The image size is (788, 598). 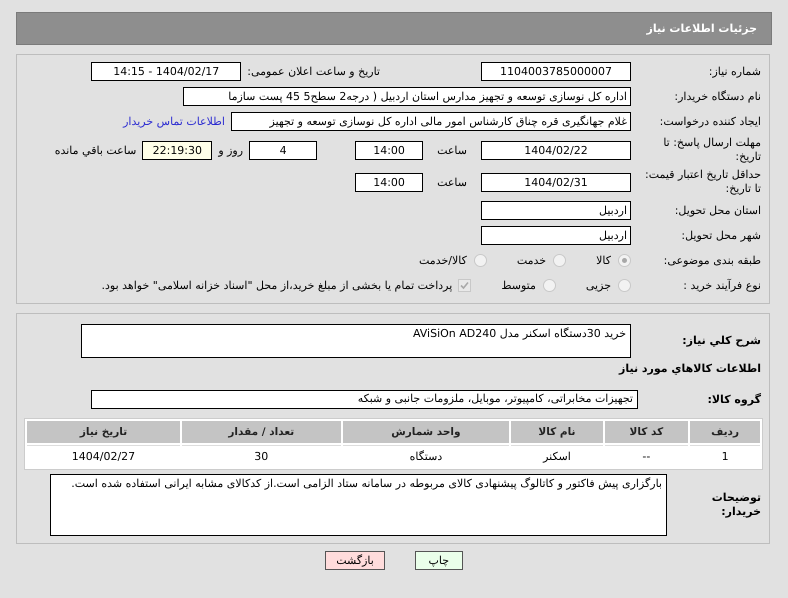 I want to click on field-label: حداقل تاریخ اعتبار قیمت: تا تاریخ:, so click(x=703, y=182).